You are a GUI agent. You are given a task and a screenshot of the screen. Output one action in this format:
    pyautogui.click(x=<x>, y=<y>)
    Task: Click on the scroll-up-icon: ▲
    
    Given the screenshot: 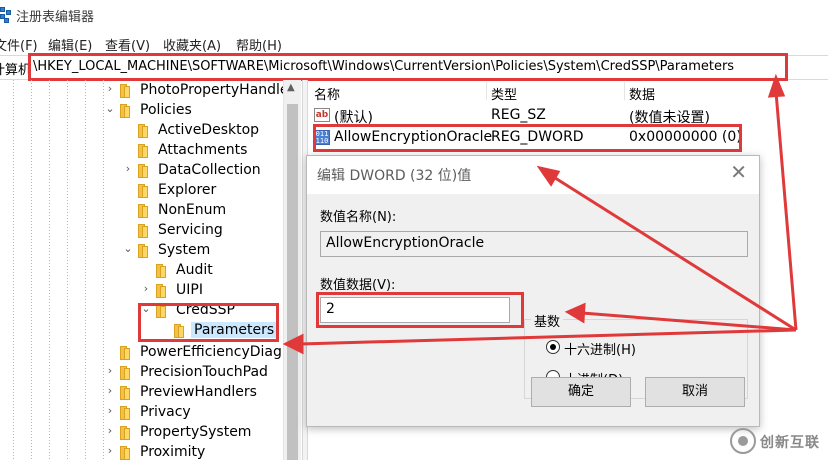 What is the action you would take?
    pyautogui.click(x=291, y=87)
    